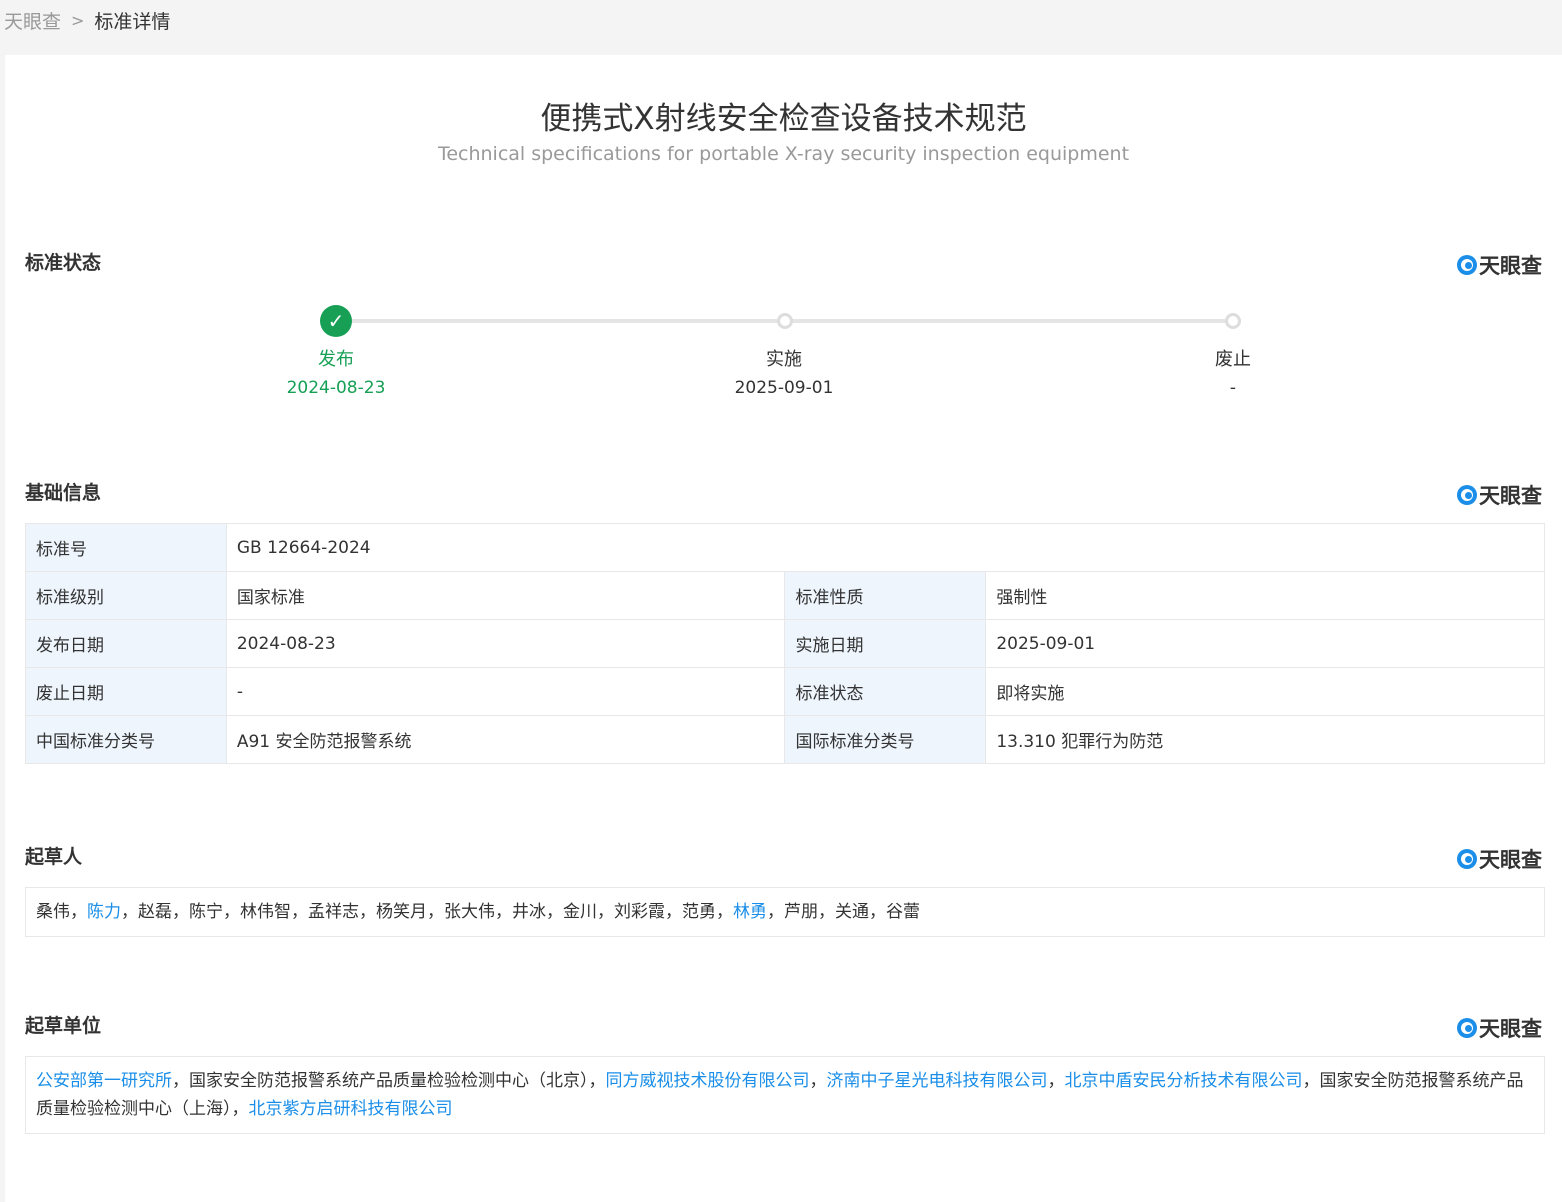 The image size is (1562, 1202). I want to click on timeline-date-publish: 2024-08-23, so click(336, 388).